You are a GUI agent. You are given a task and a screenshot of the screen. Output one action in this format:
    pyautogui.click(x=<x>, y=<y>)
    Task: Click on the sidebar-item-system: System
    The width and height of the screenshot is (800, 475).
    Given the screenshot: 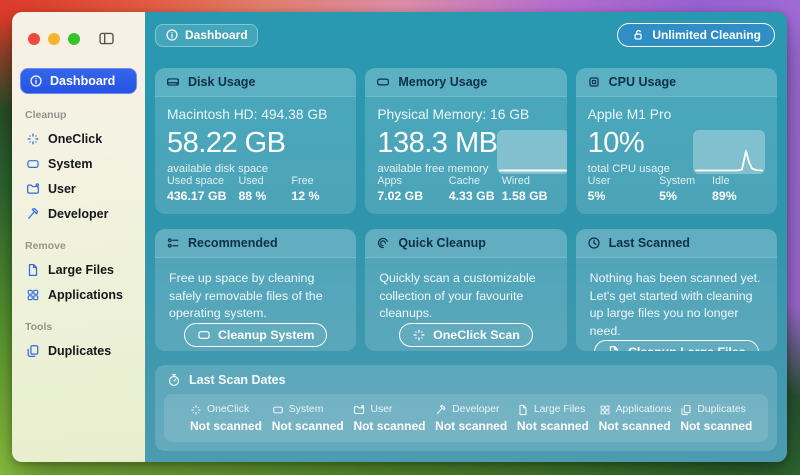 What is the action you would take?
    pyautogui.click(x=78, y=164)
    